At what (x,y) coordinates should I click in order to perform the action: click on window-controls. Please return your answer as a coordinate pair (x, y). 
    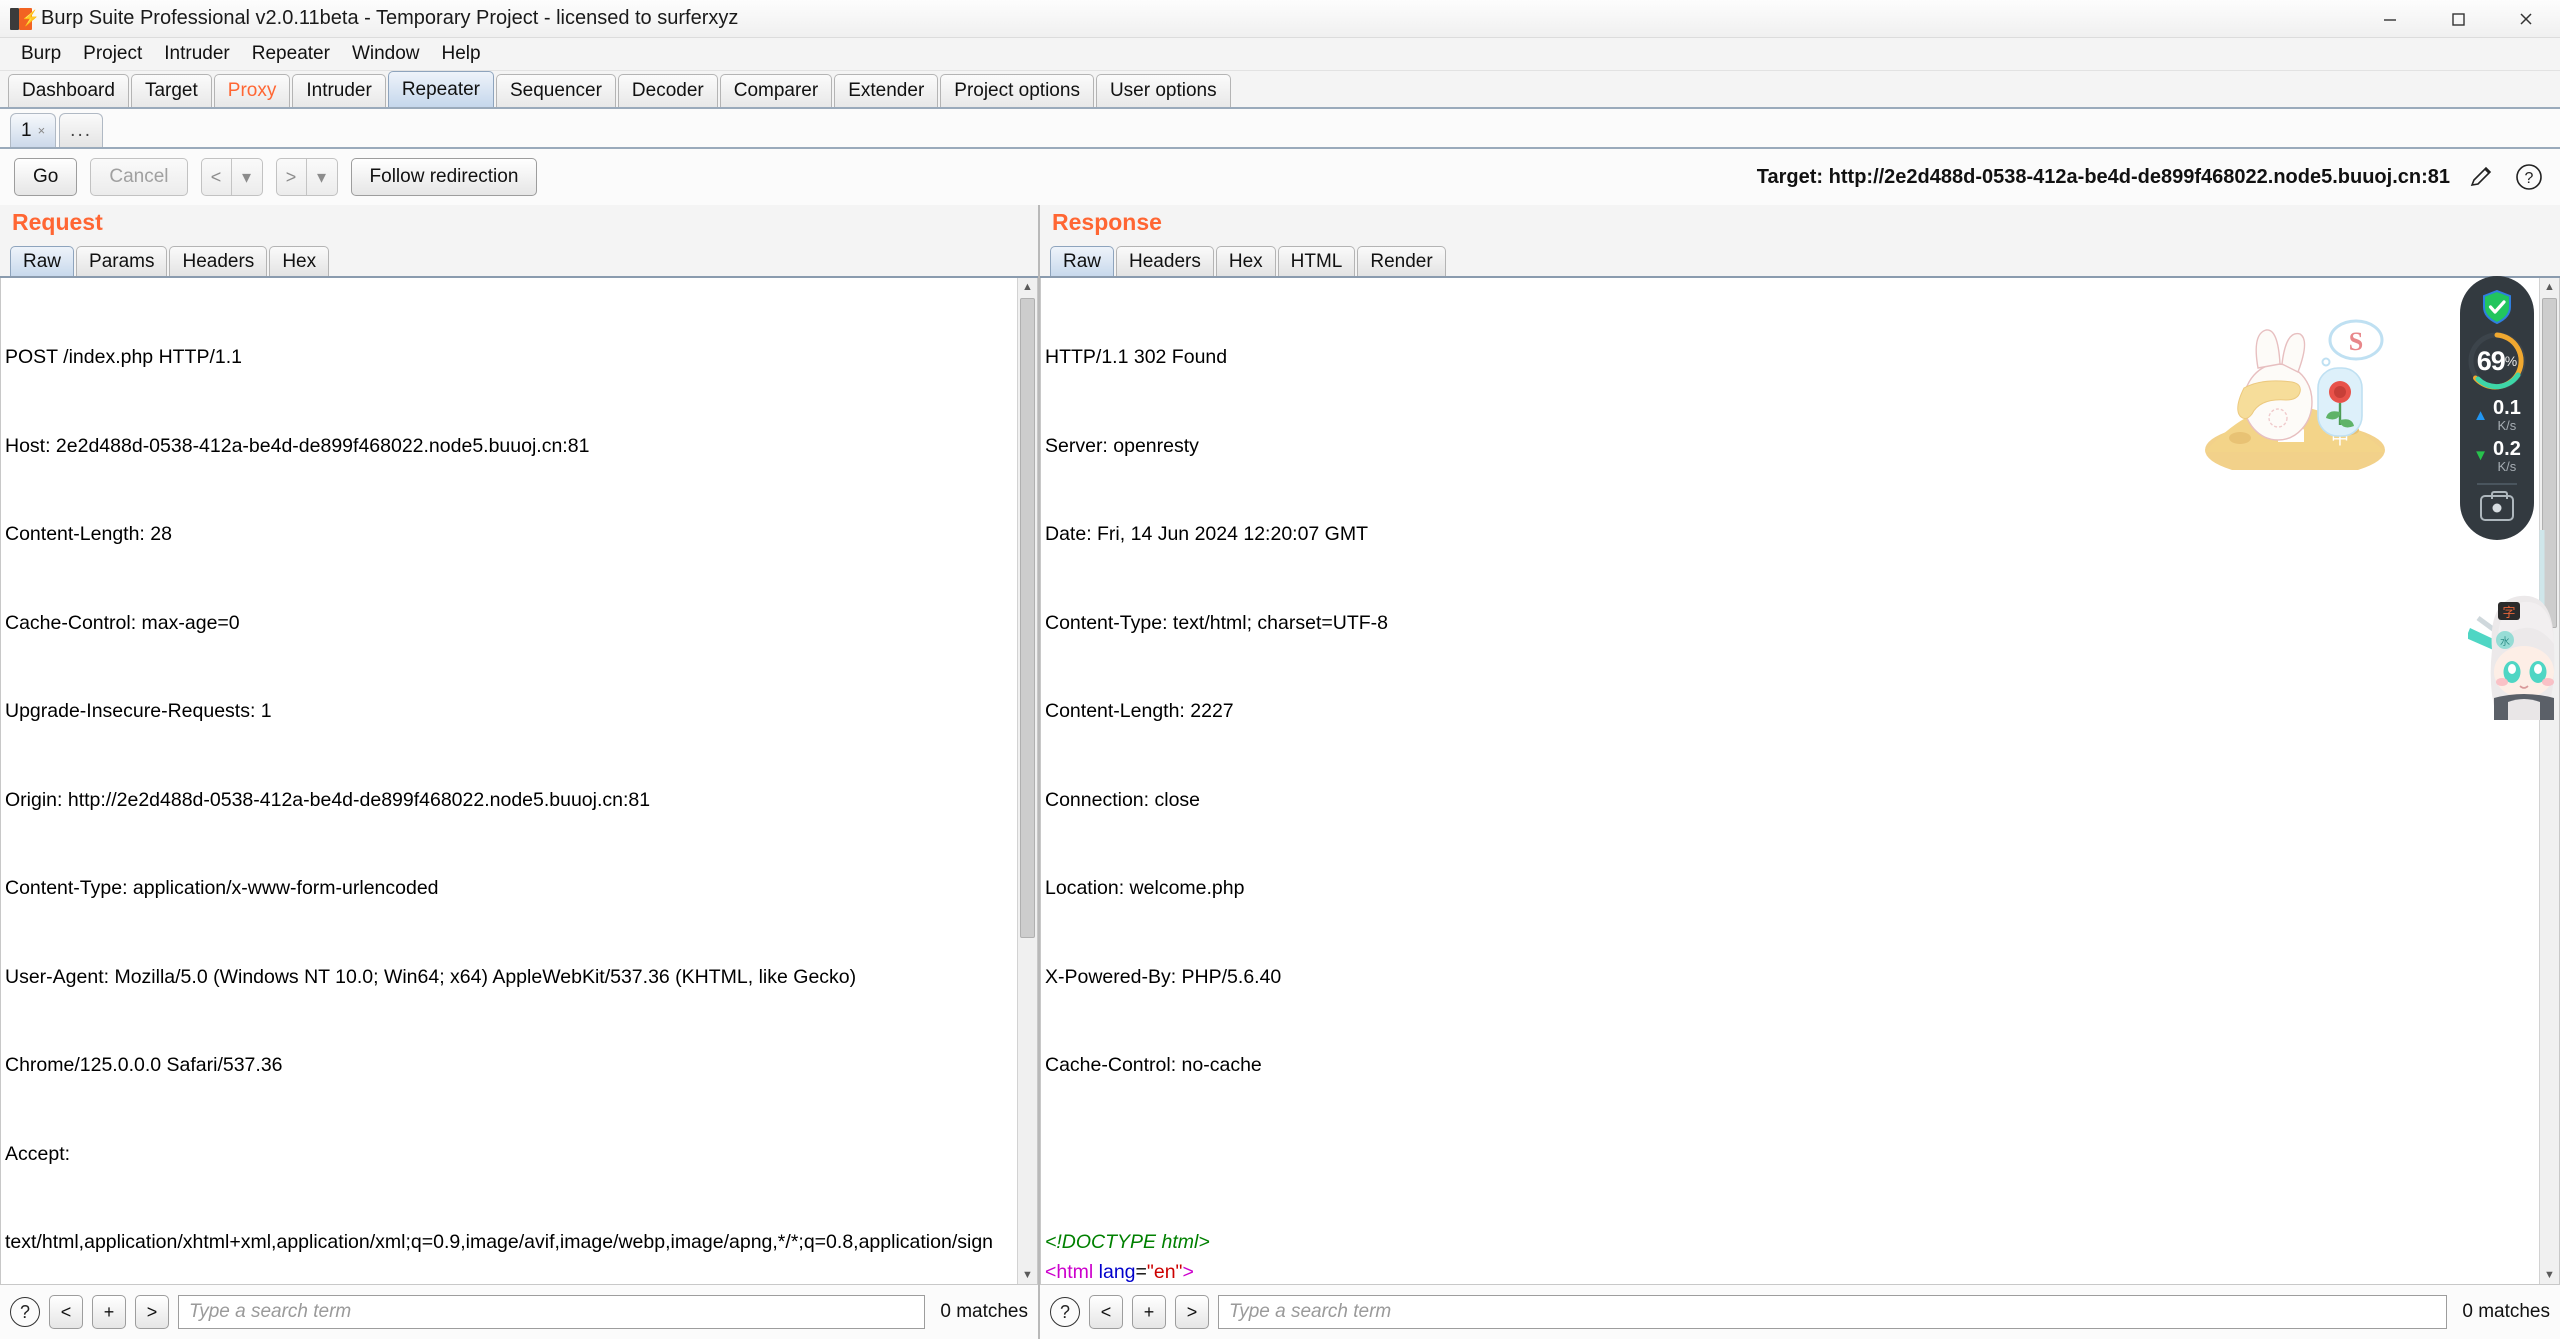
    Looking at the image, I should click on (2458, 19).